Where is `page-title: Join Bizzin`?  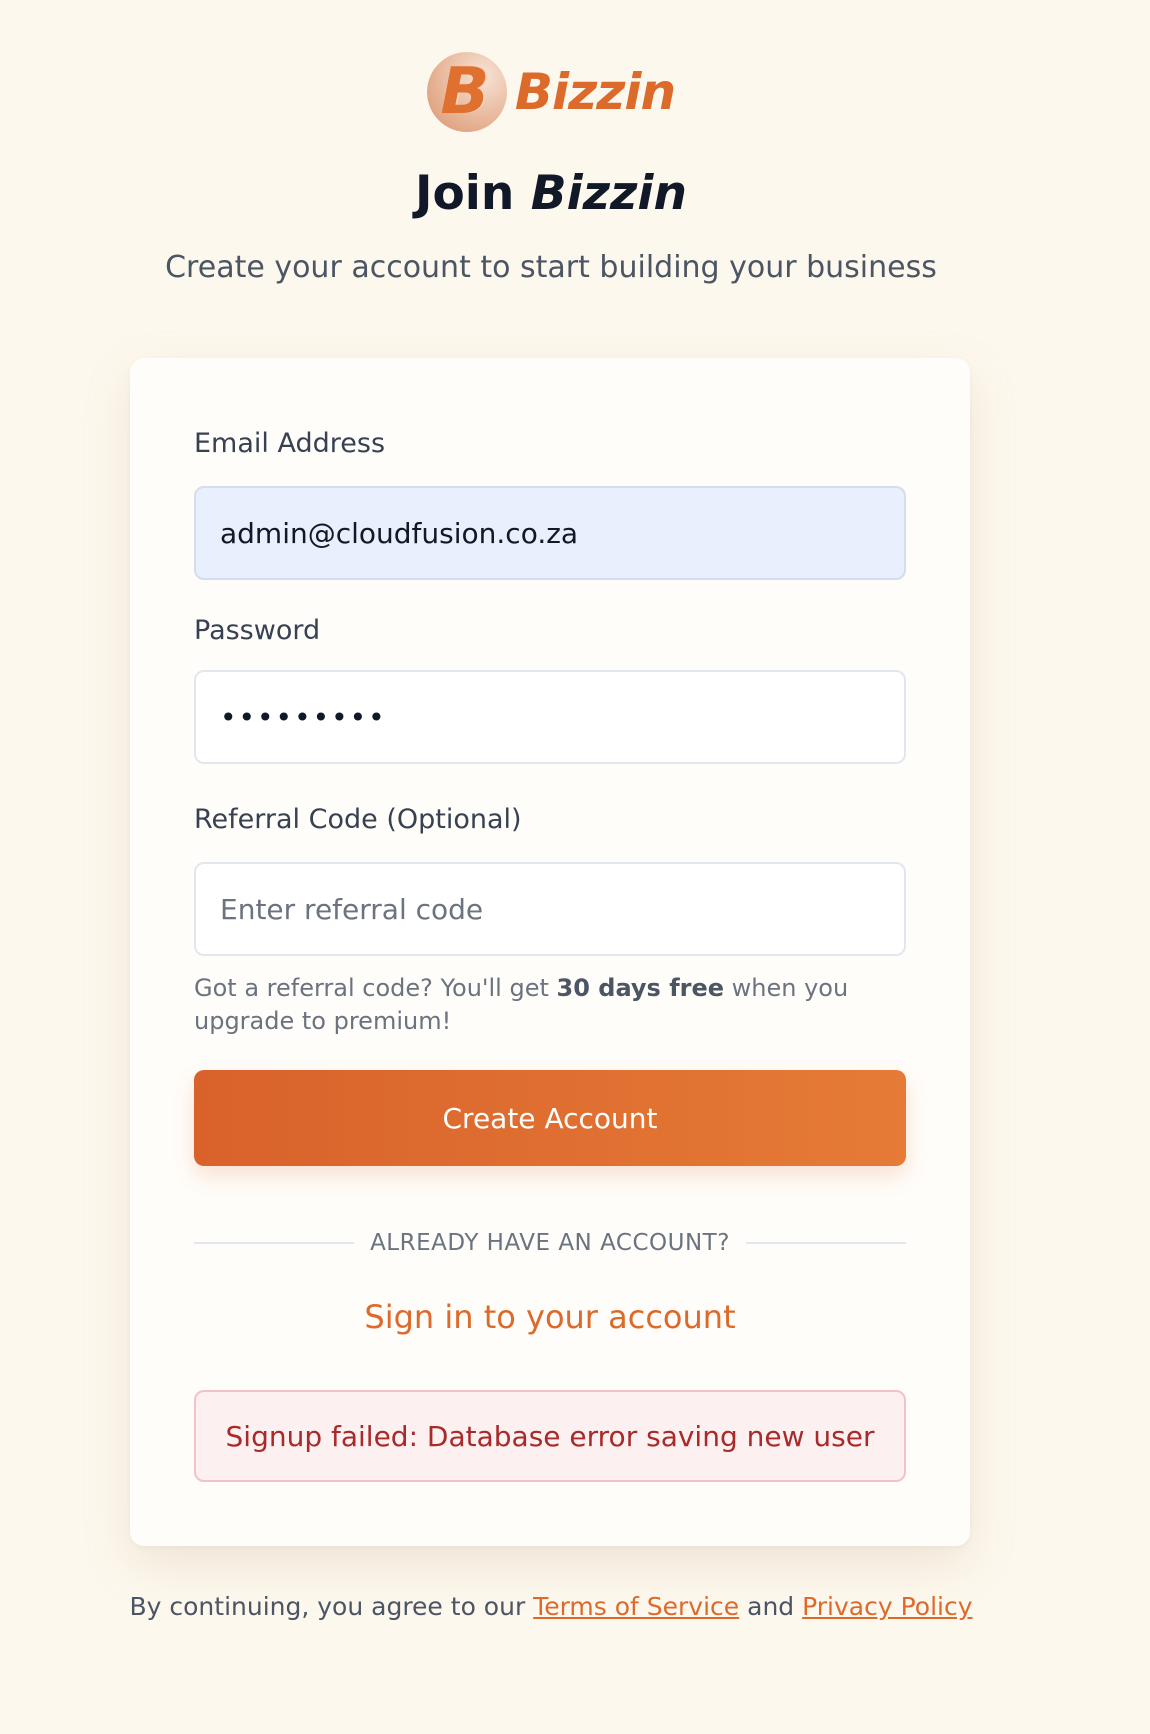 page-title: Join Bizzin is located at coordinates (551, 193).